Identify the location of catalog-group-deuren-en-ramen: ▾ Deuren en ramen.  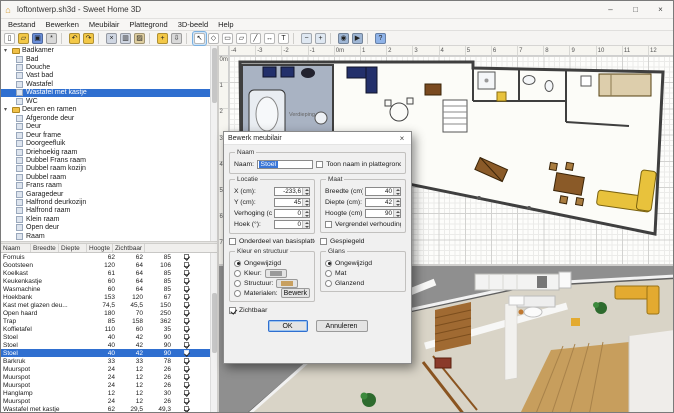
(109, 109).